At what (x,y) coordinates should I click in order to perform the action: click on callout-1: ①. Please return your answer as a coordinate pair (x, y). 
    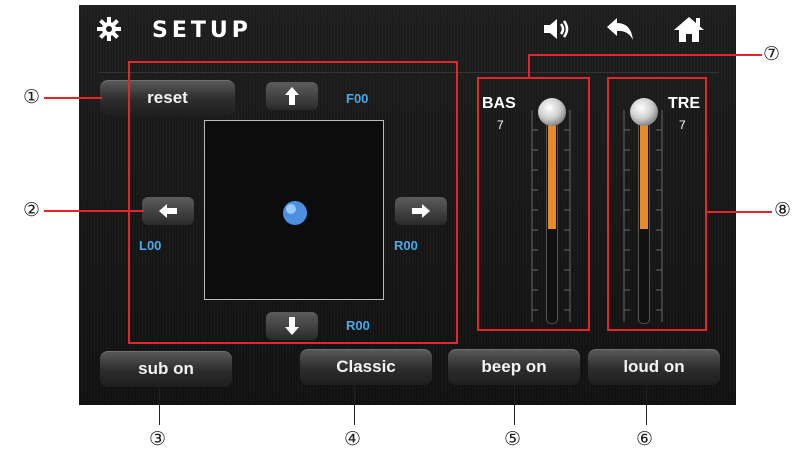
    Looking at the image, I should click on (32, 97).